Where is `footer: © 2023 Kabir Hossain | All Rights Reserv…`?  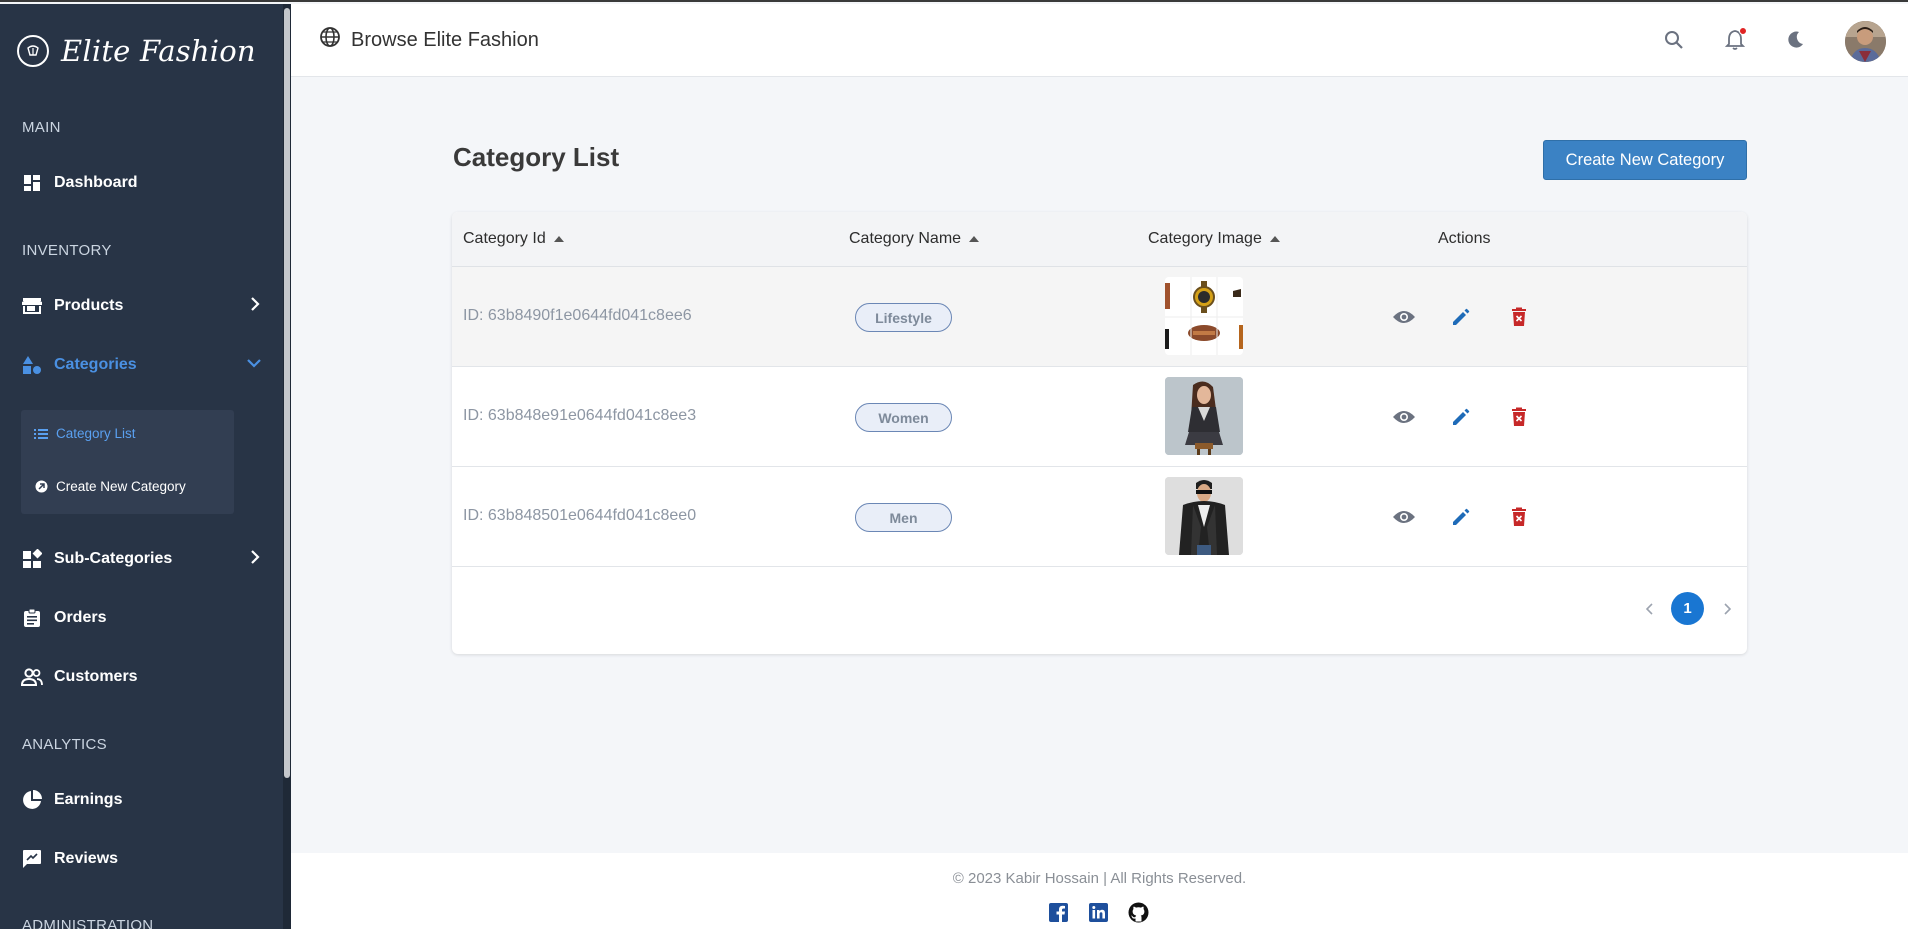
footer: © 2023 Kabir Hossain | All Rights Reserv… is located at coordinates (1099, 891).